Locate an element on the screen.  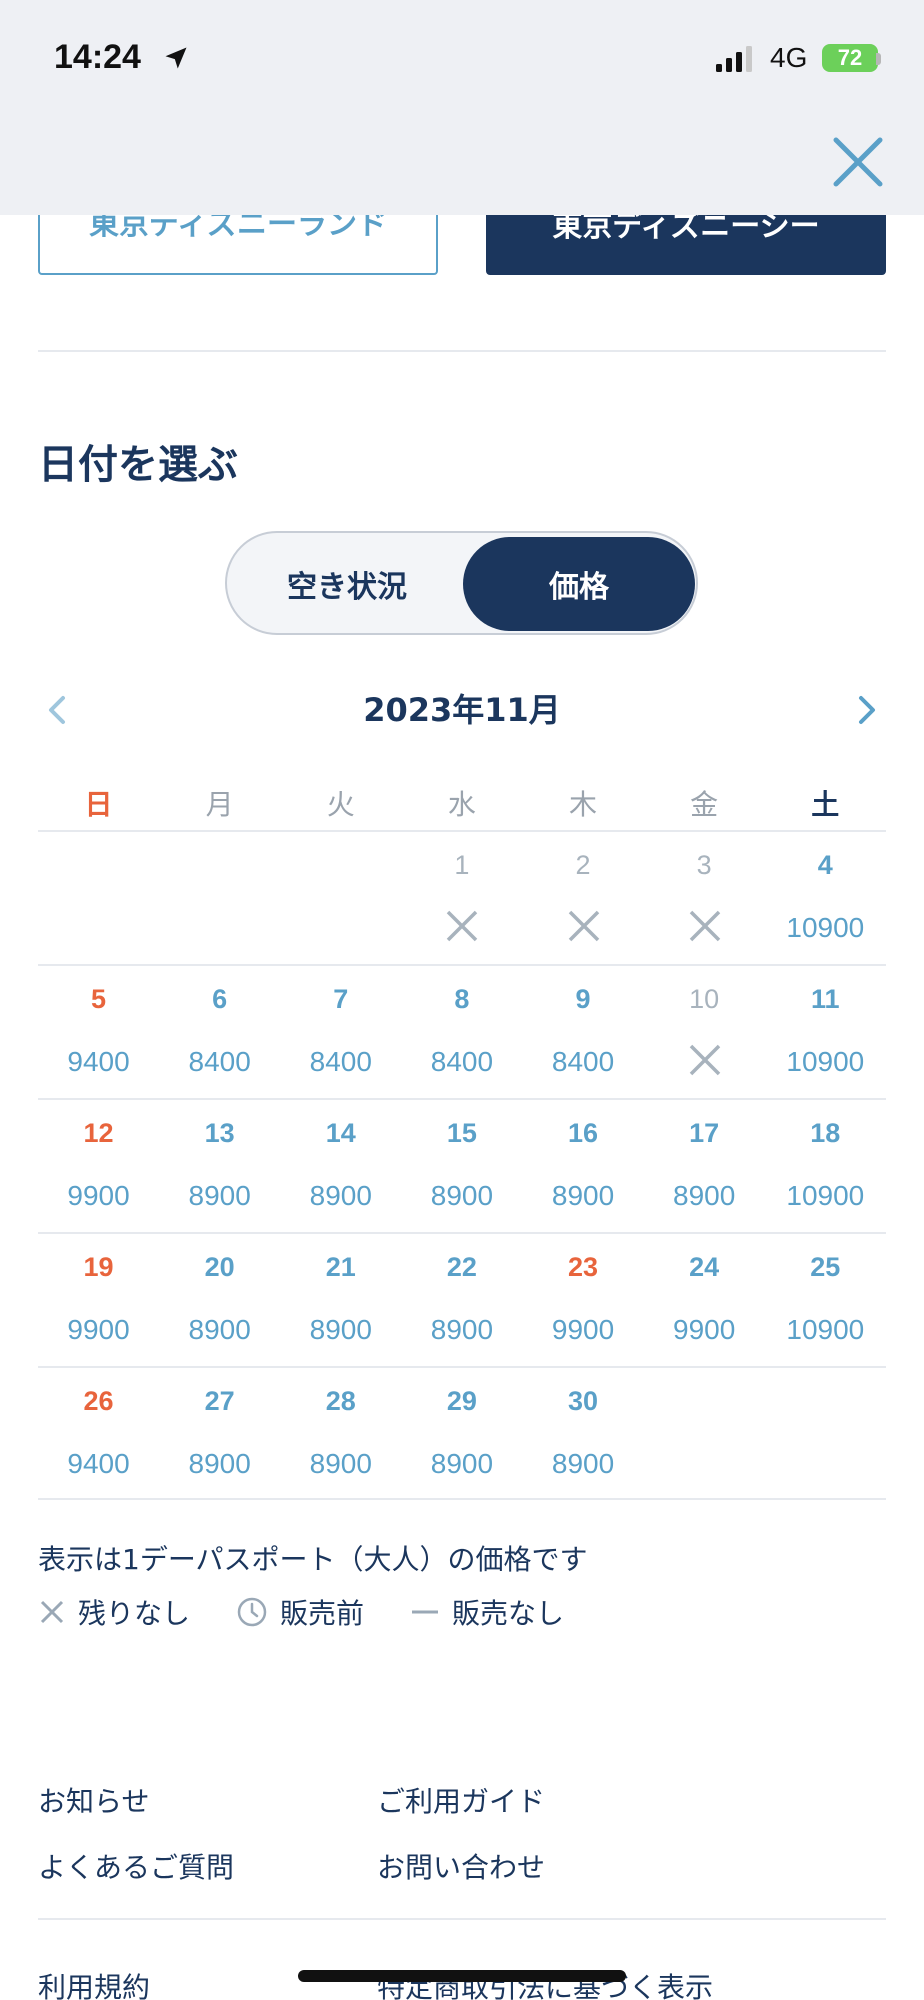
legend: 残りなし 販売前 販売なし is located at coordinates (324, 1612).